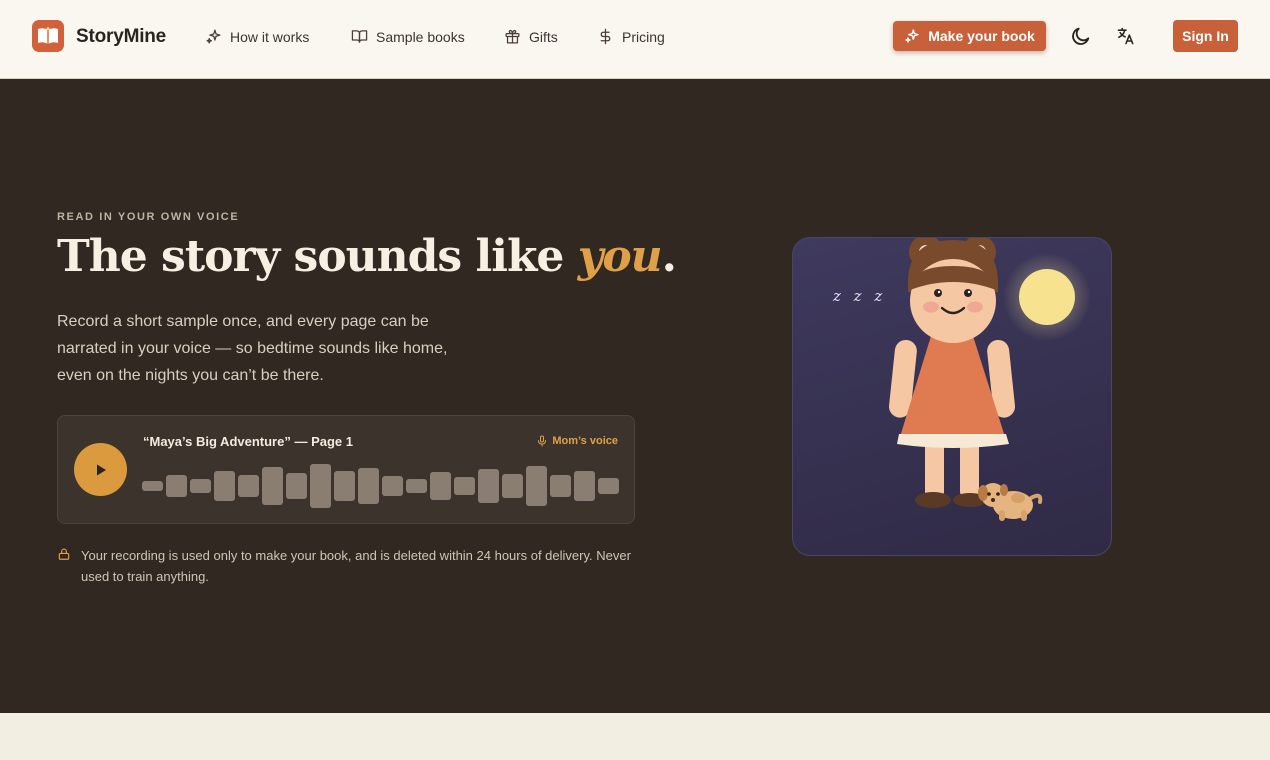 This screenshot has width=1270, height=760. I want to click on voice-label: Mom’s voice, so click(585, 441).